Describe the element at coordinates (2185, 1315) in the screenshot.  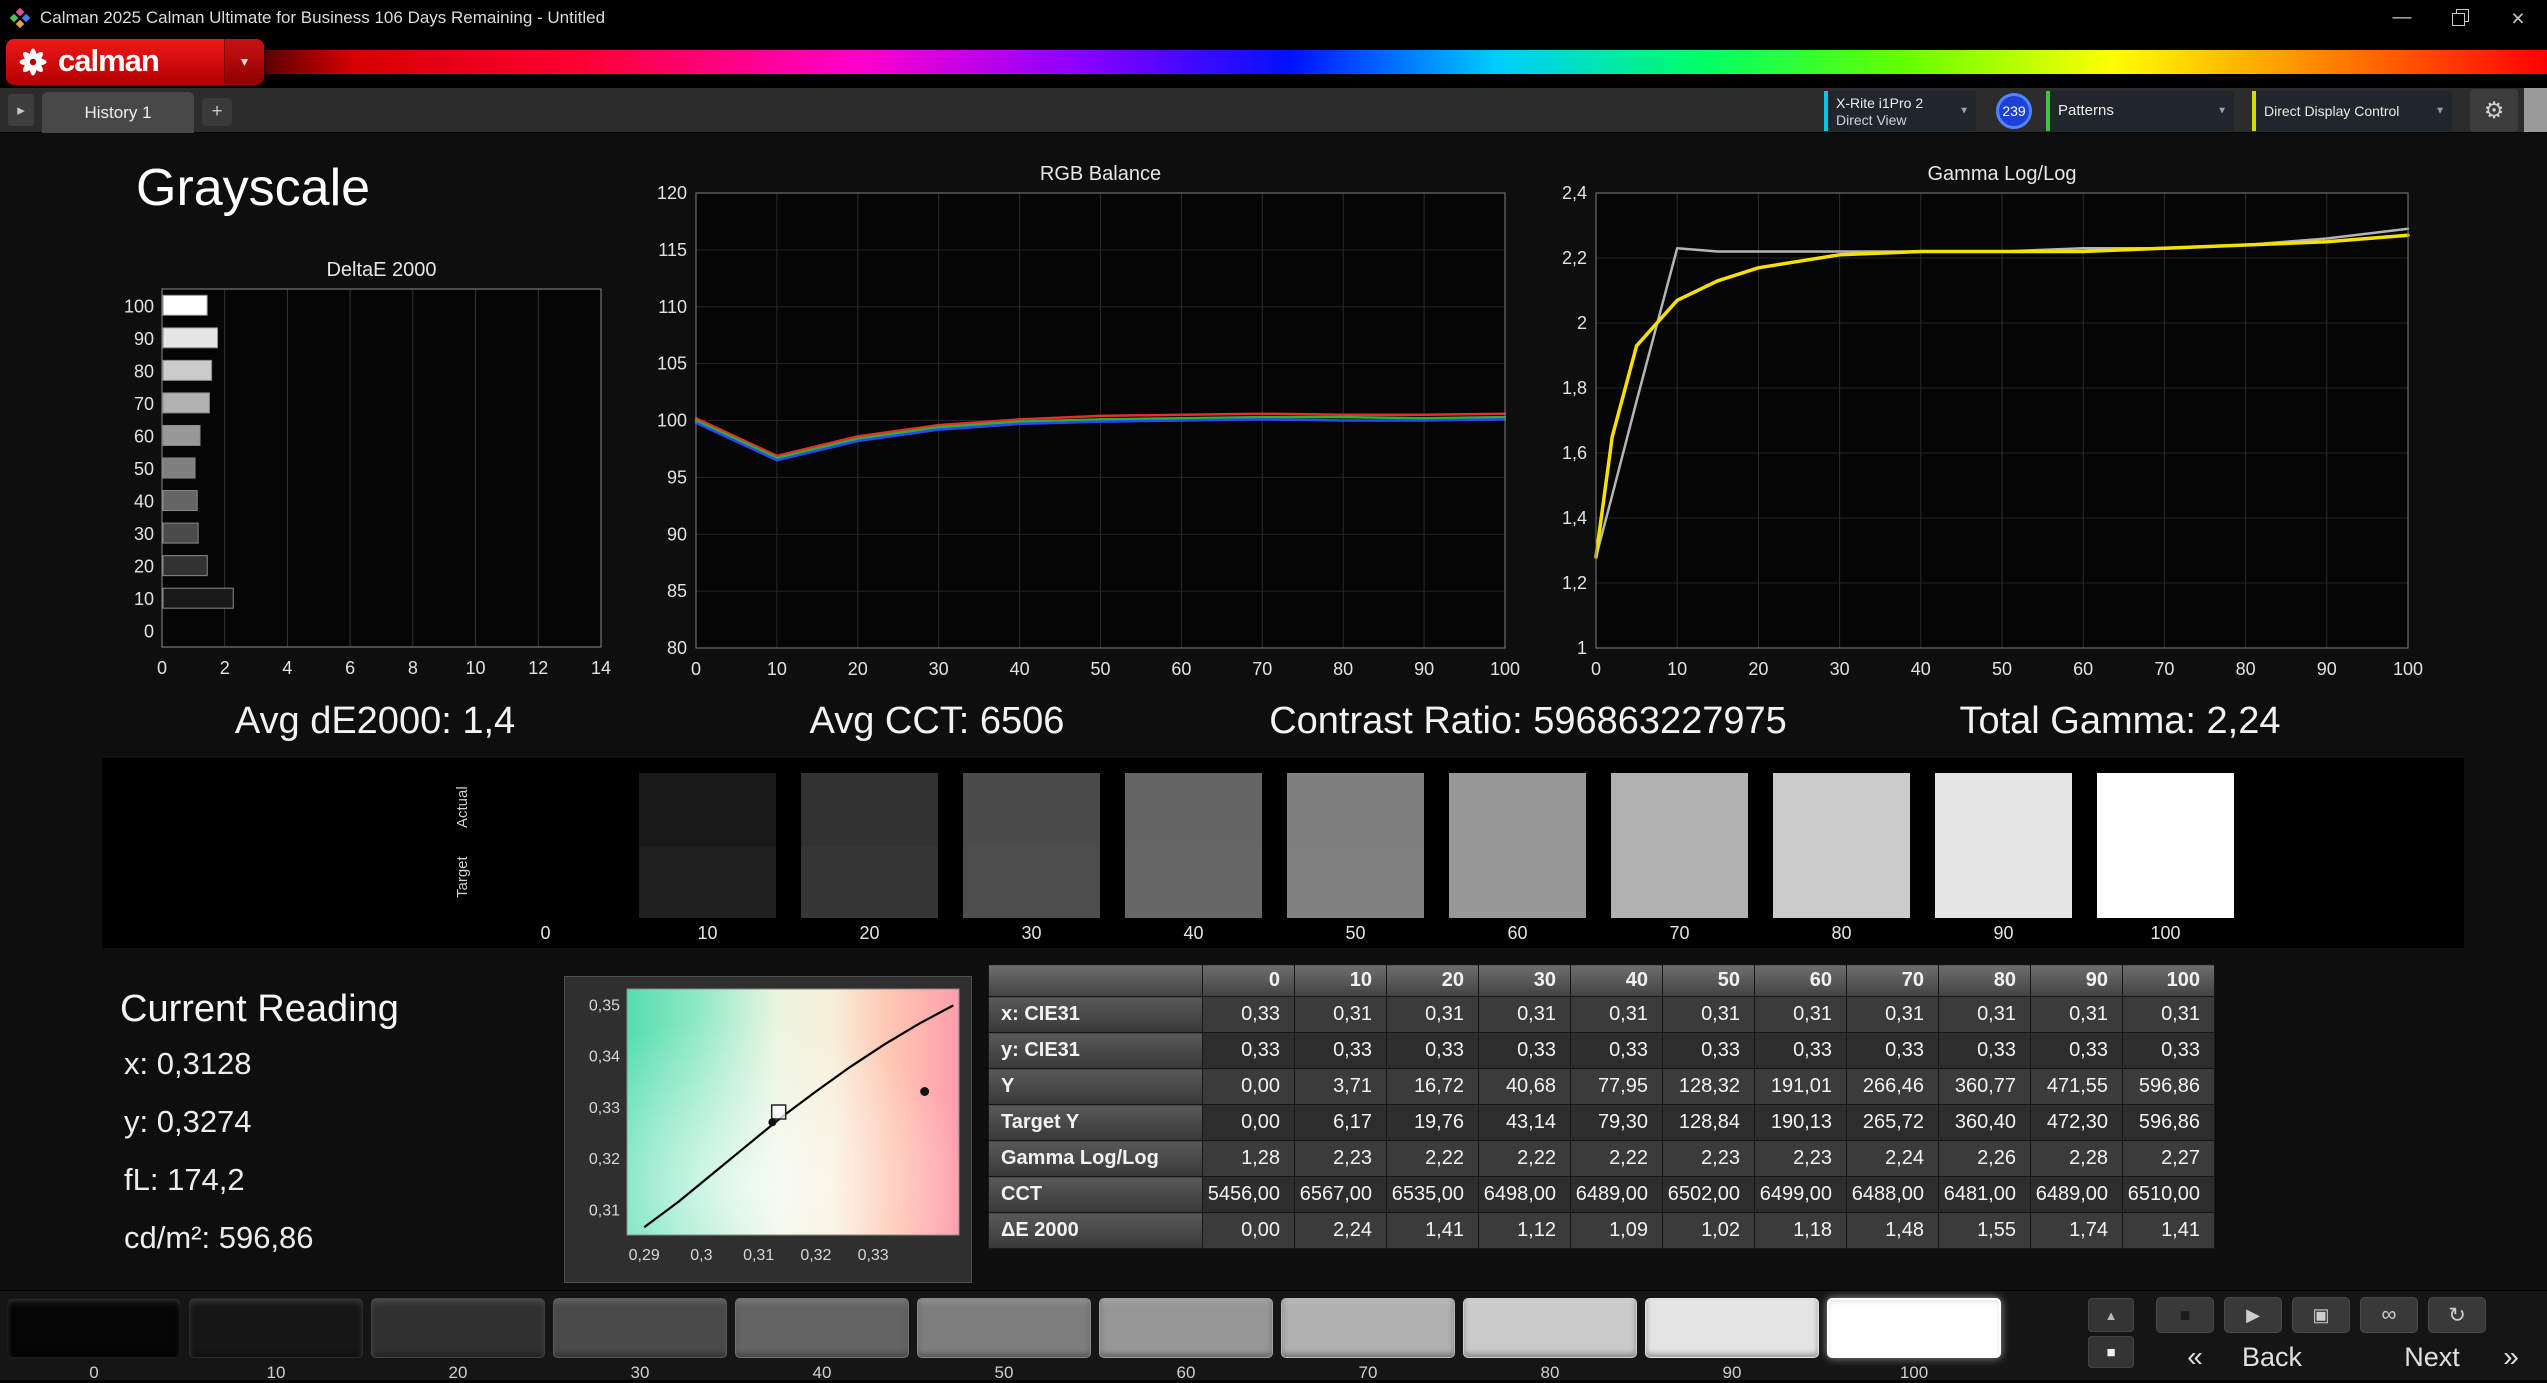
I see `stop-button: ■` at that location.